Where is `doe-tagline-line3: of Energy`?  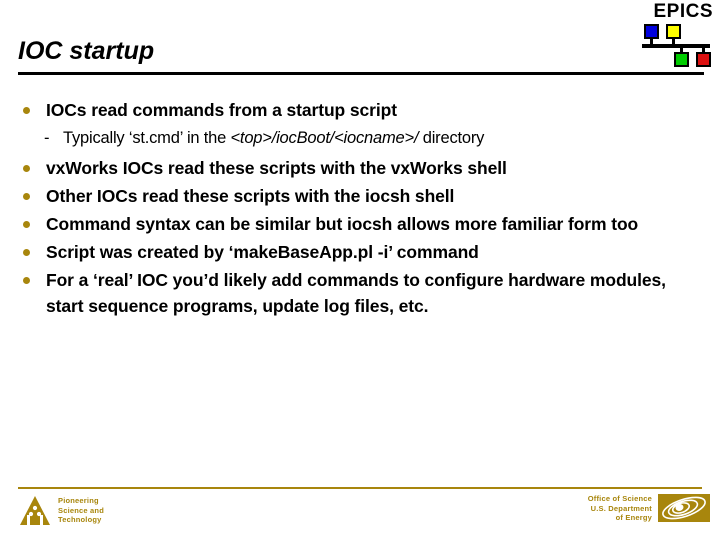
doe-tagline-line3: of Energy is located at coordinates (633, 517).